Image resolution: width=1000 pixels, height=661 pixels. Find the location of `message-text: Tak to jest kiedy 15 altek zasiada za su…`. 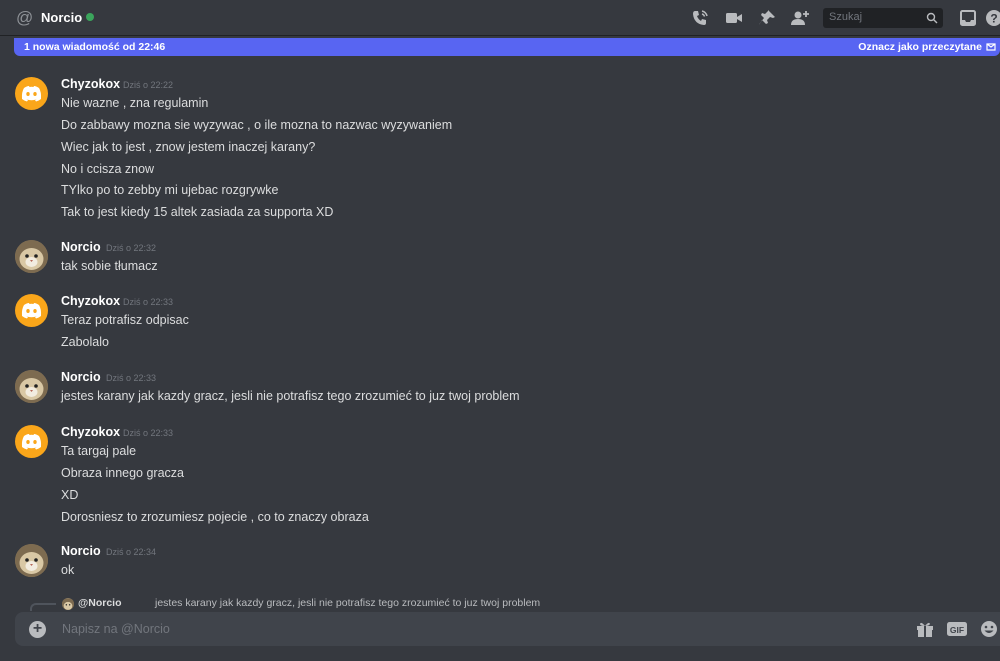

message-text: Tak to jest kiedy 15 altek zasiada za su… is located at coordinates (197, 212).